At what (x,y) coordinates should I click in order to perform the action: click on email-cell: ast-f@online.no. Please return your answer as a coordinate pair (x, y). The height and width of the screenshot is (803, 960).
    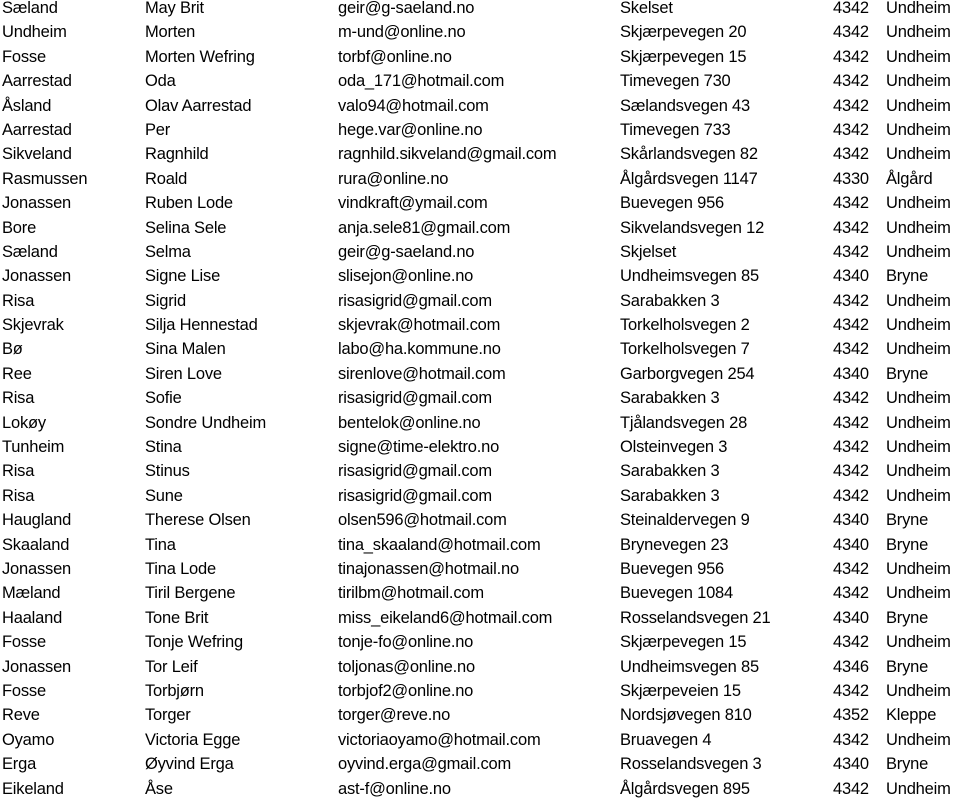
    Looking at the image, I should click on (394, 788).